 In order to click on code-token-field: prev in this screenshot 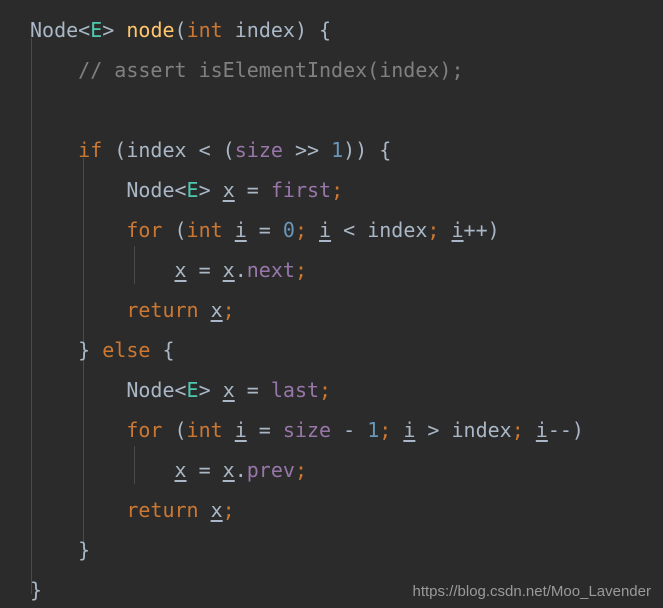, I will do `click(270, 470)`.